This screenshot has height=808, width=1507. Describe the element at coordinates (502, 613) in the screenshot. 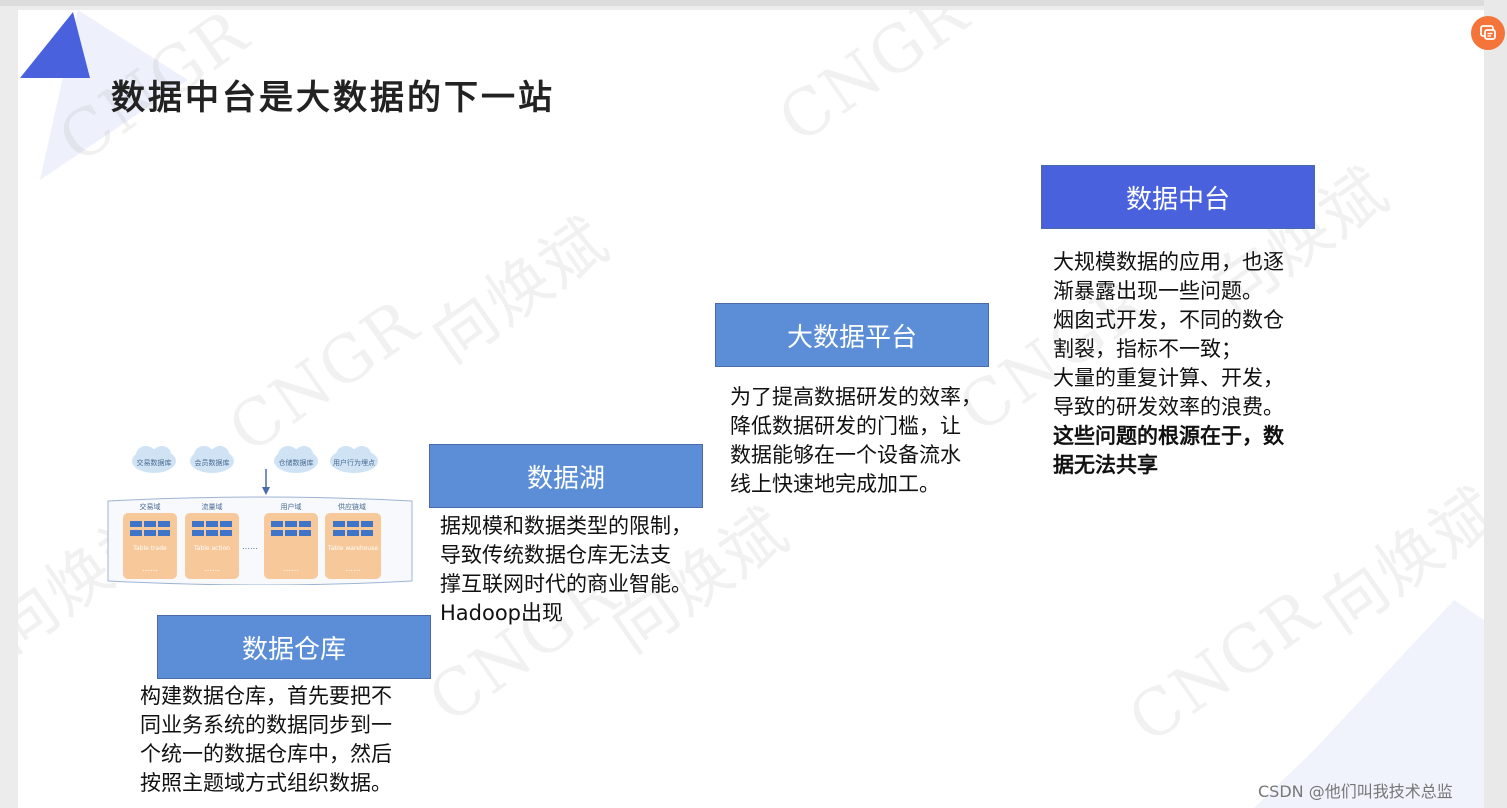

I see `text-line: Hadoop出现` at that location.